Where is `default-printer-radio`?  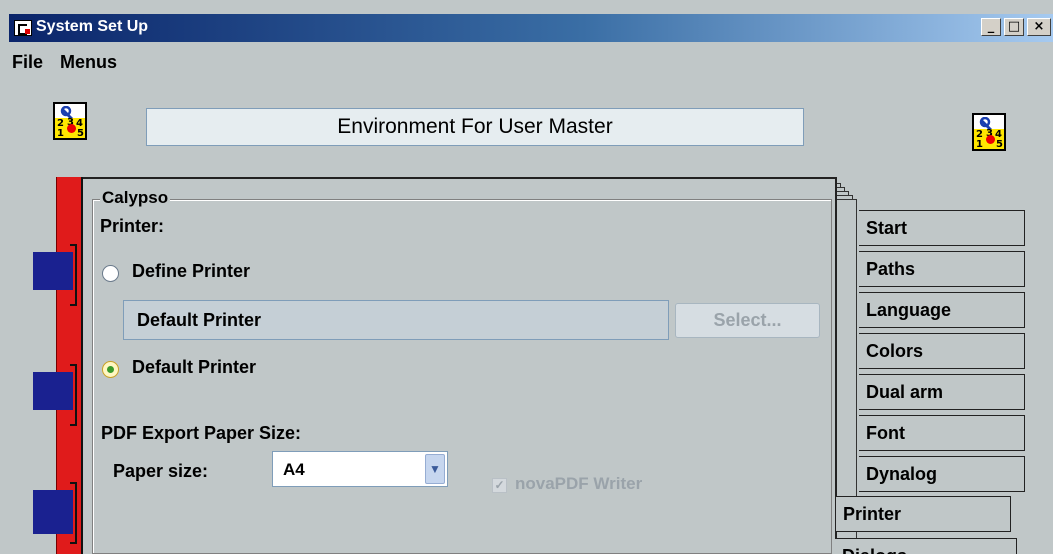
default-printer-radio is located at coordinates (110, 369).